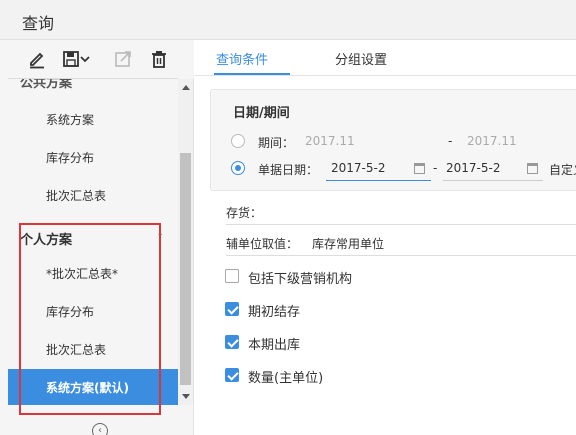  What do you see at coordinates (562, 169) in the screenshot?
I see `custom-range-option: 自定义` at bounding box center [562, 169].